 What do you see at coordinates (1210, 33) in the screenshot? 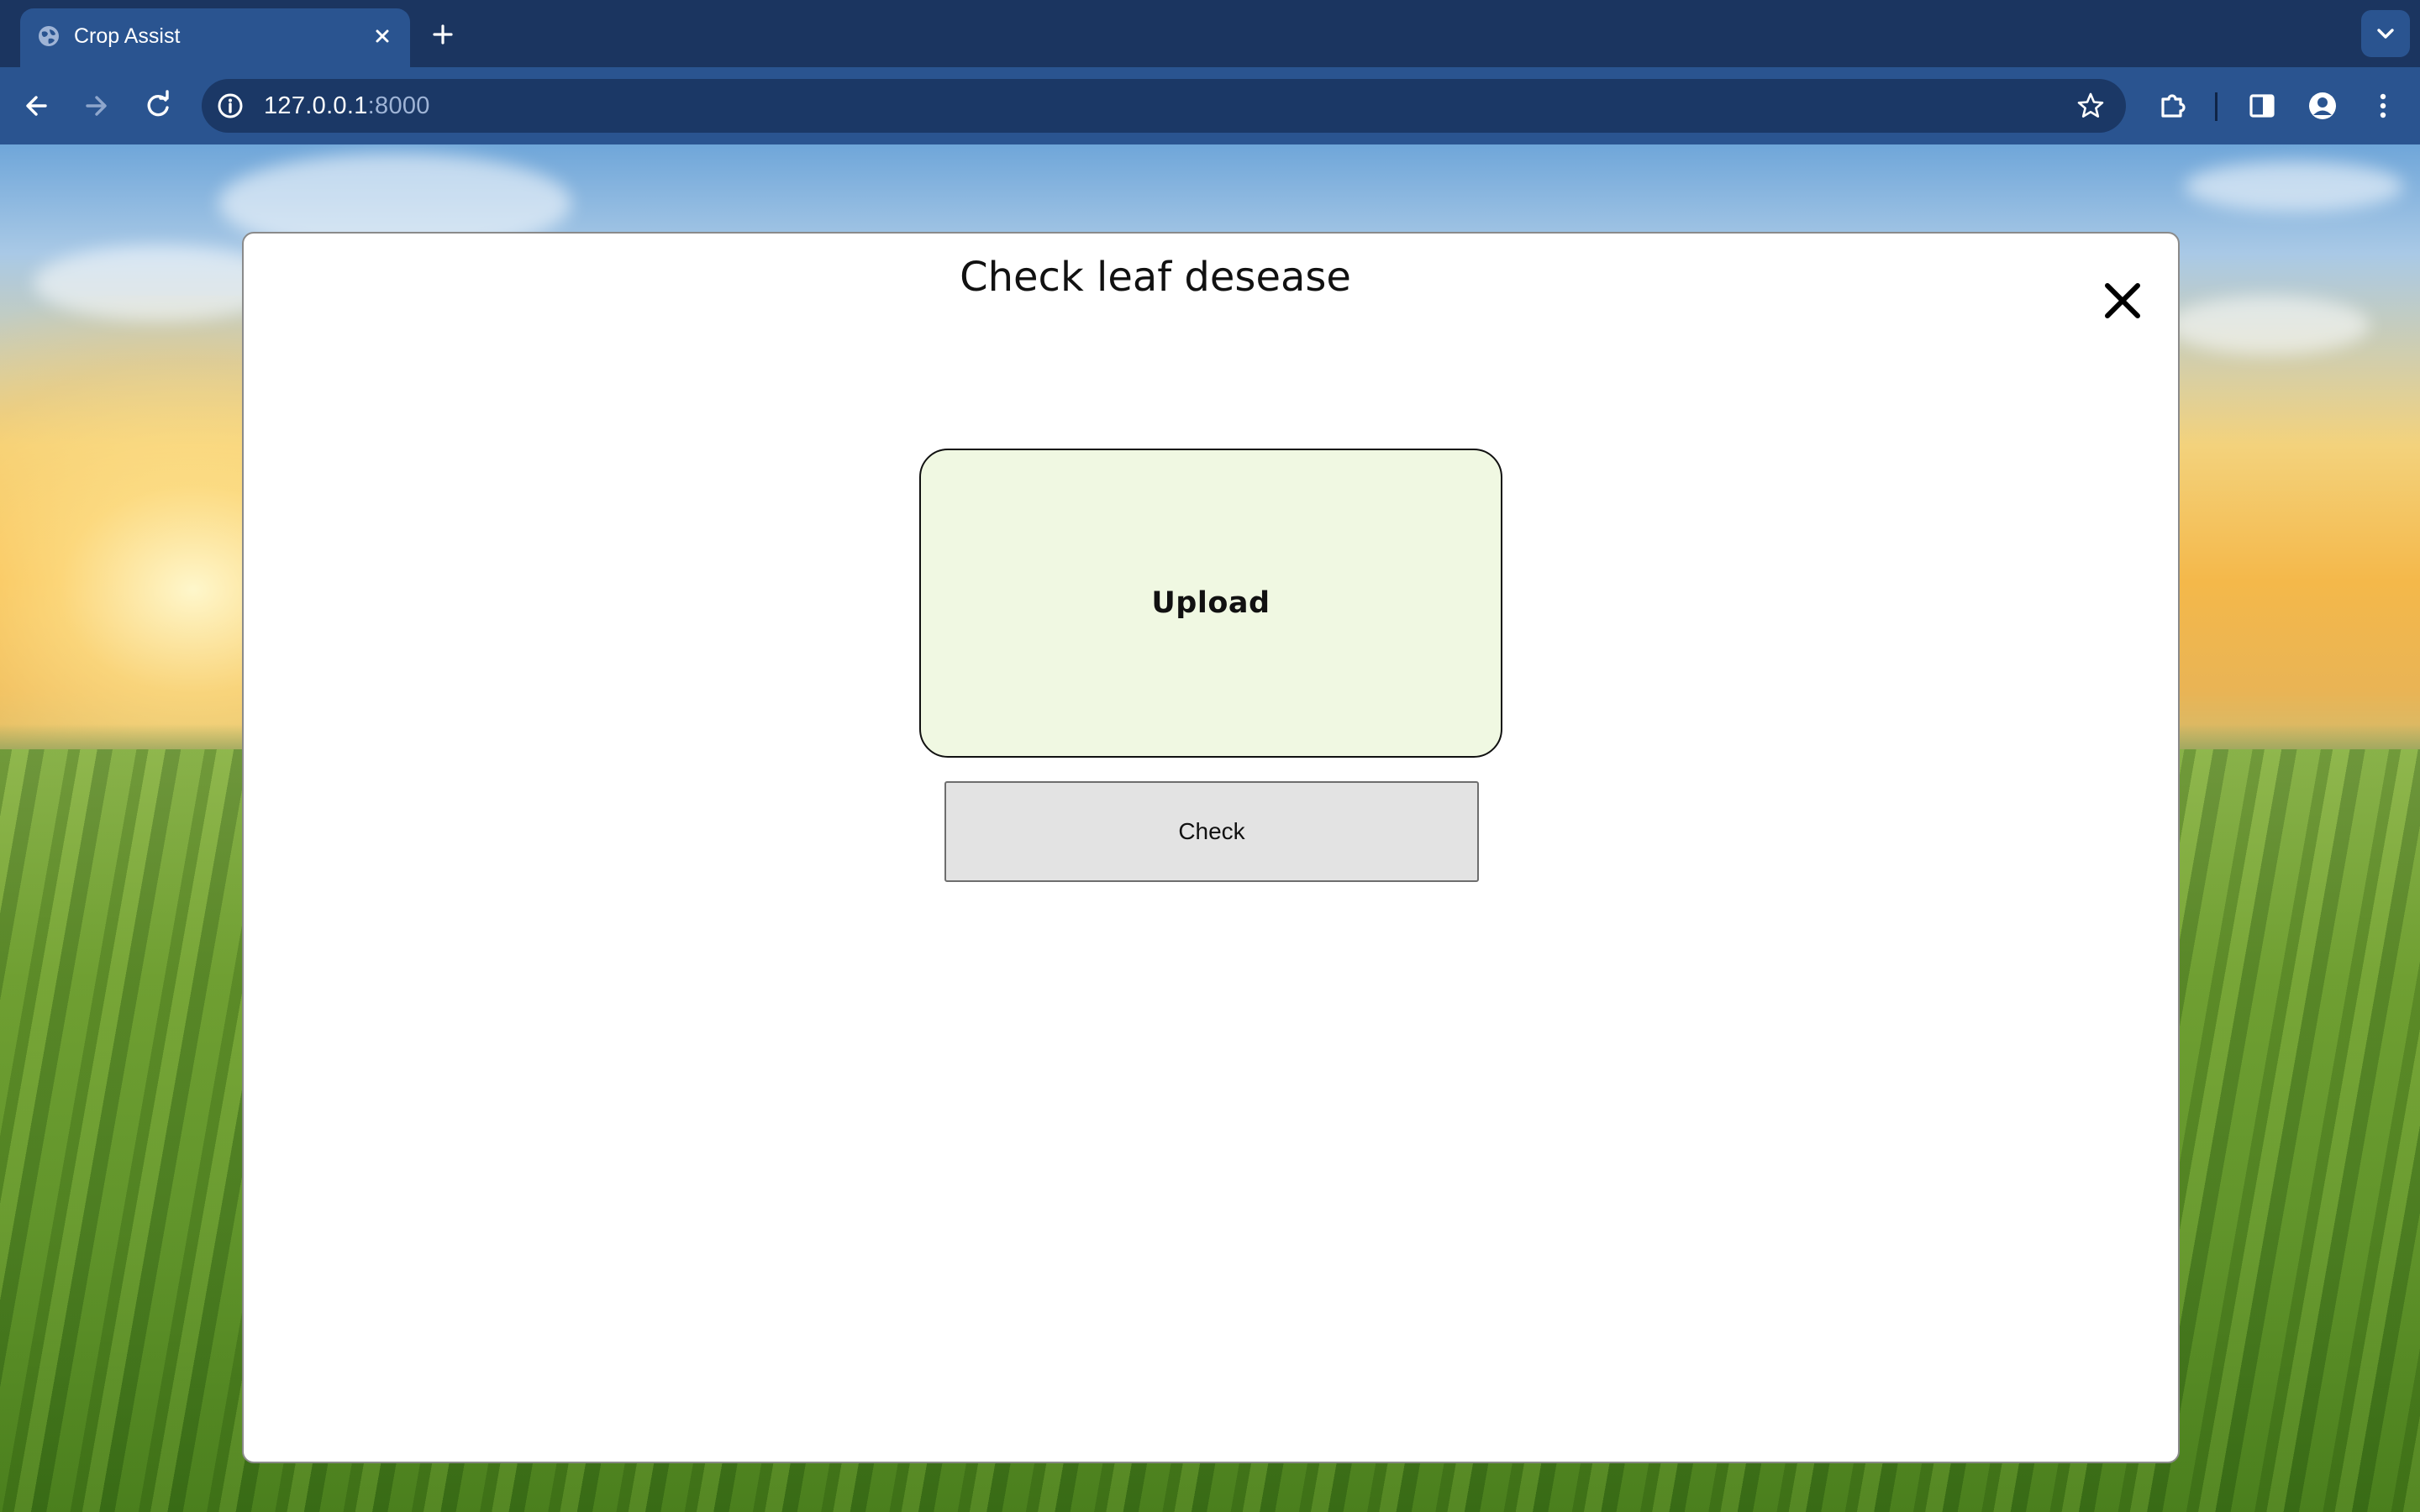
I see `tab-strip: Crop Assist` at bounding box center [1210, 33].